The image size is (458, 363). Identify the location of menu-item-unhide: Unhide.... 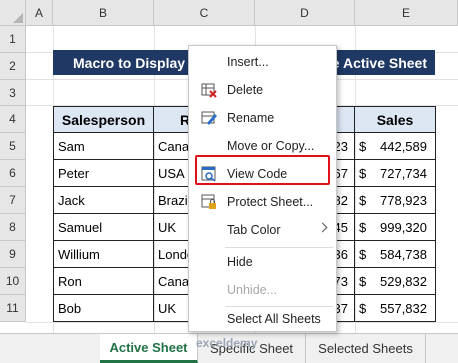
(262, 290).